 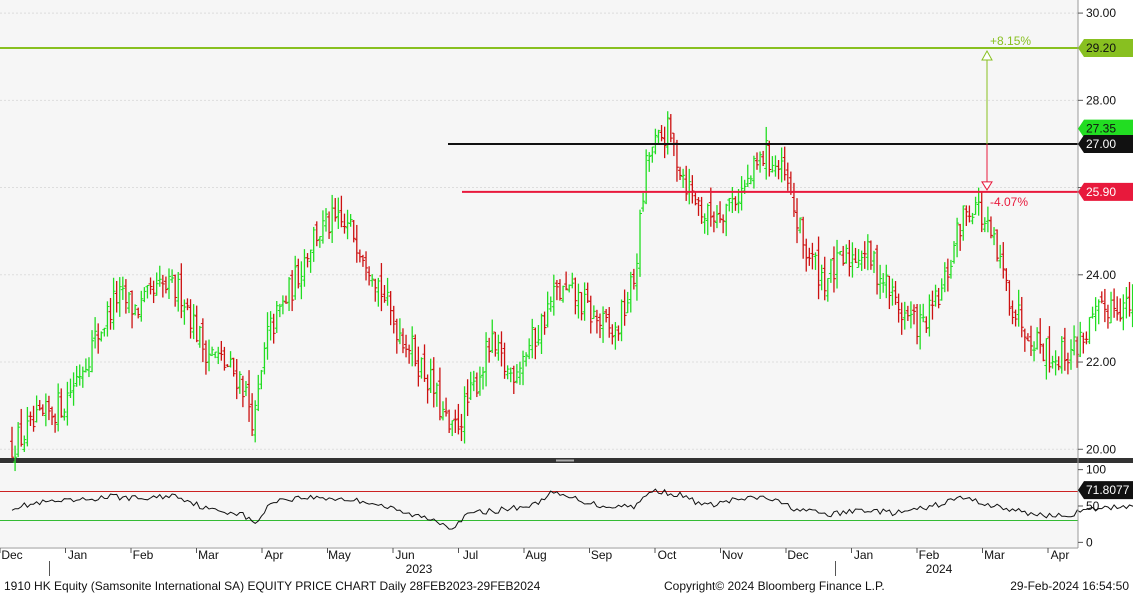 I want to click on rsi-tick-label: 0, so click(x=1089, y=542).